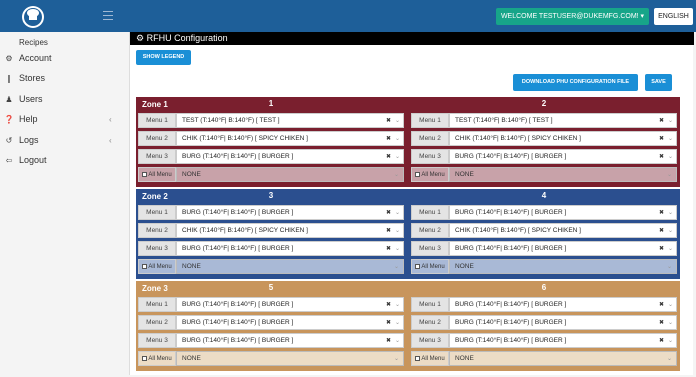  What do you see at coordinates (23, 99) in the screenshot?
I see `sidebar-item-users: ♟ Users` at bounding box center [23, 99].